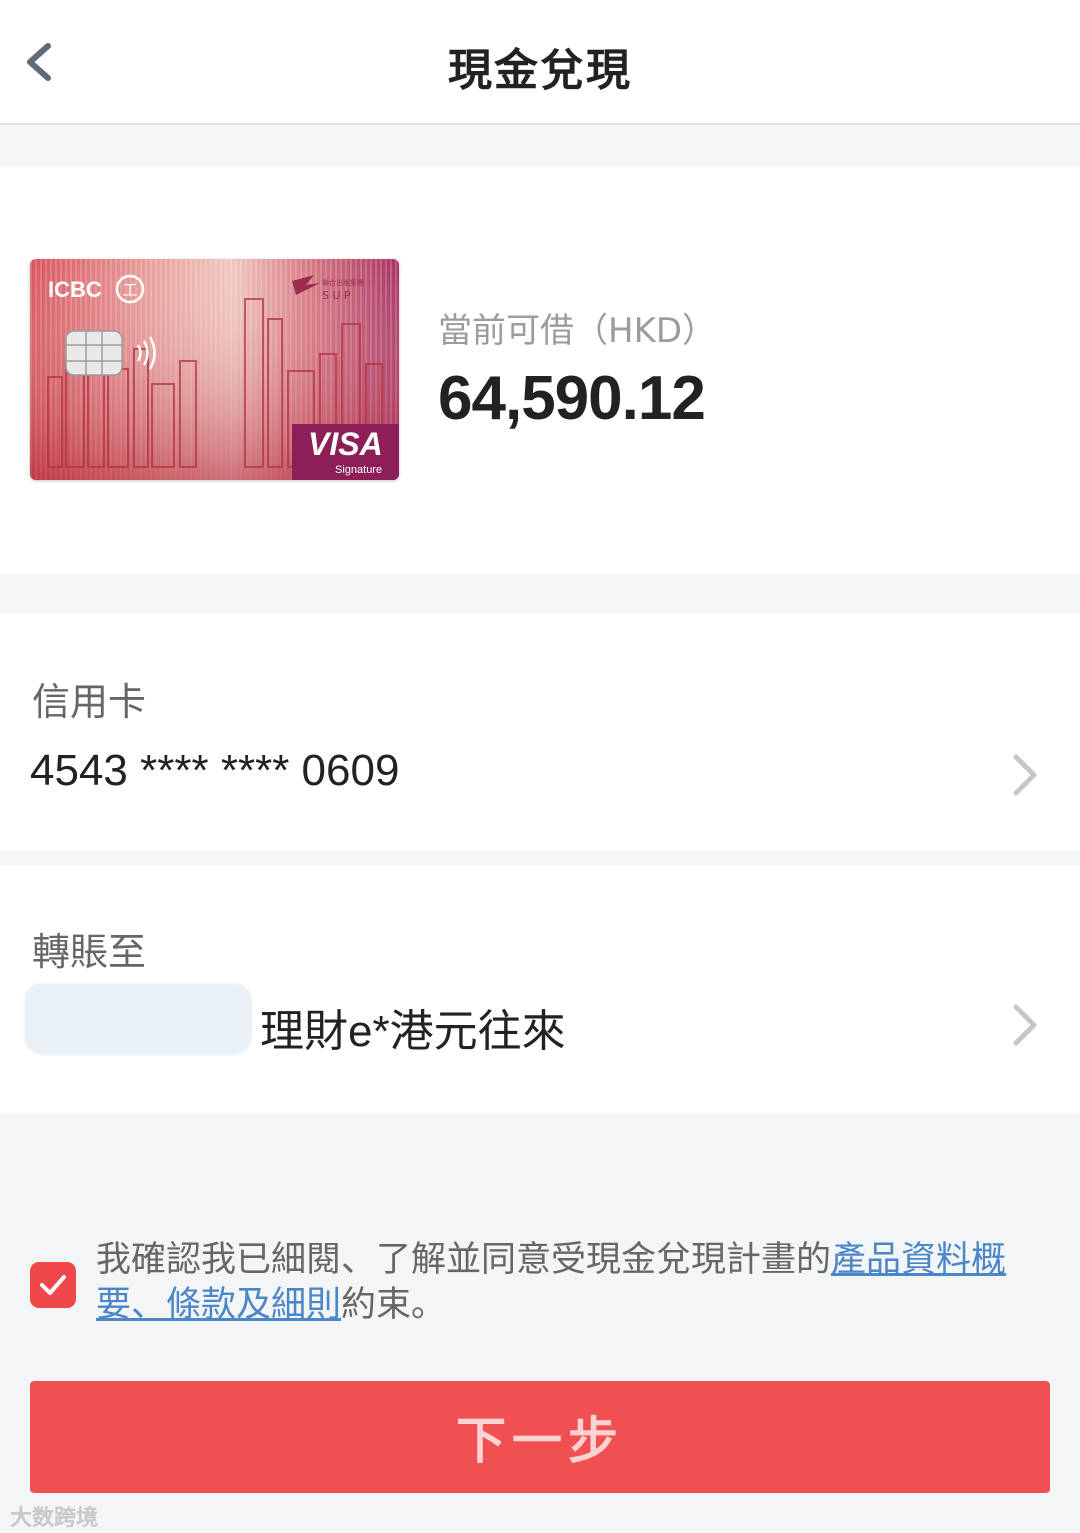  Describe the element at coordinates (577, 331) in the screenshot. I see `available-credit-label: 當前可借（HKD）` at that location.